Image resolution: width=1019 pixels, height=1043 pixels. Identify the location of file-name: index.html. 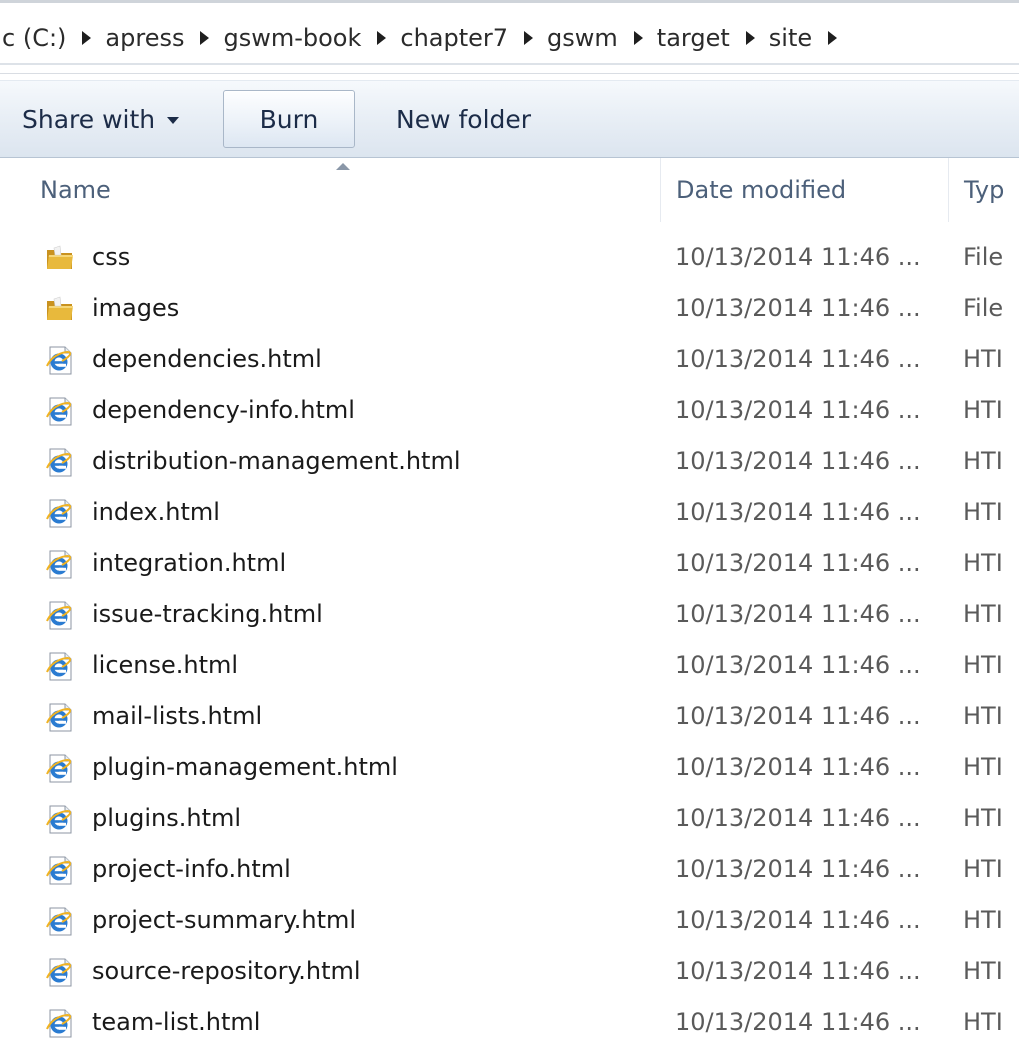
(156, 512).